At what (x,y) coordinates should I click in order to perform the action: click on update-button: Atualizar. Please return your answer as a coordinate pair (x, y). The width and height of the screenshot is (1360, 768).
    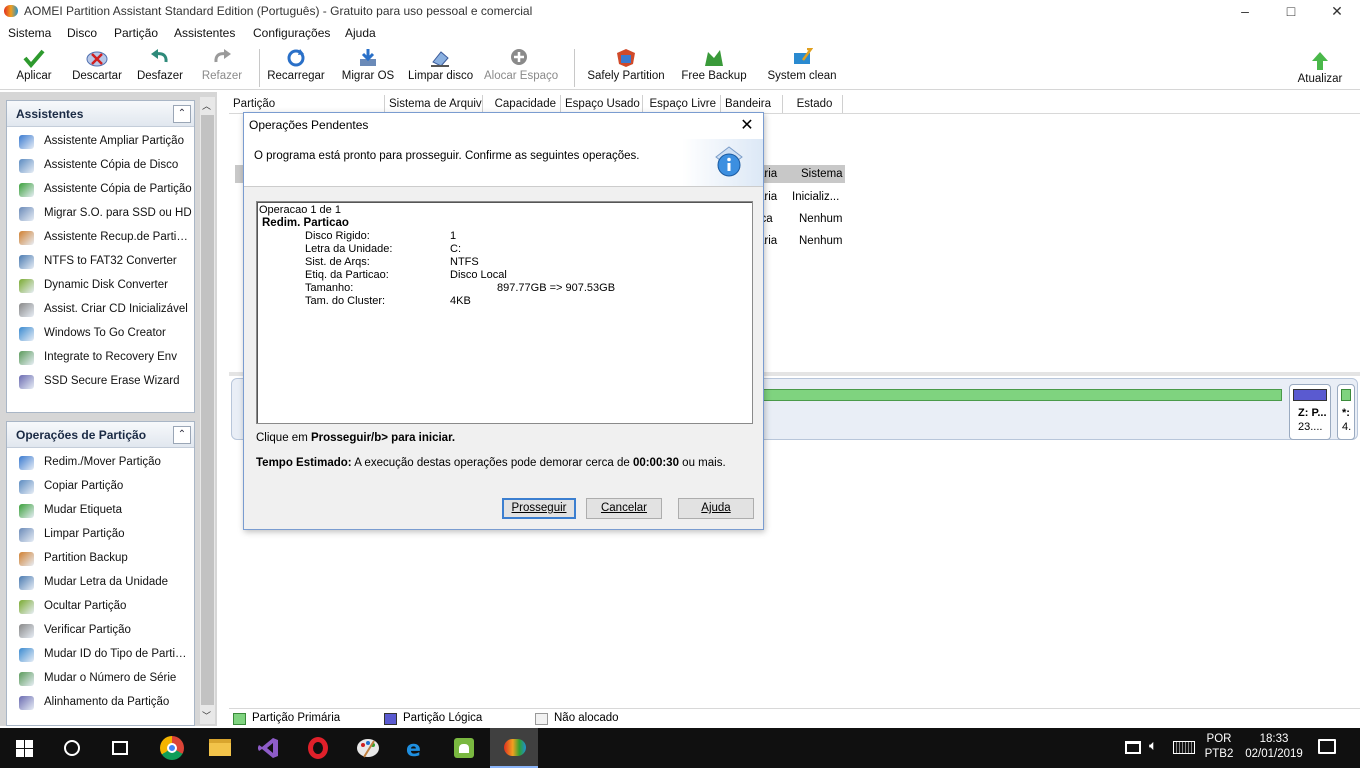
    Looking at the image, I should click on (1320, 70).